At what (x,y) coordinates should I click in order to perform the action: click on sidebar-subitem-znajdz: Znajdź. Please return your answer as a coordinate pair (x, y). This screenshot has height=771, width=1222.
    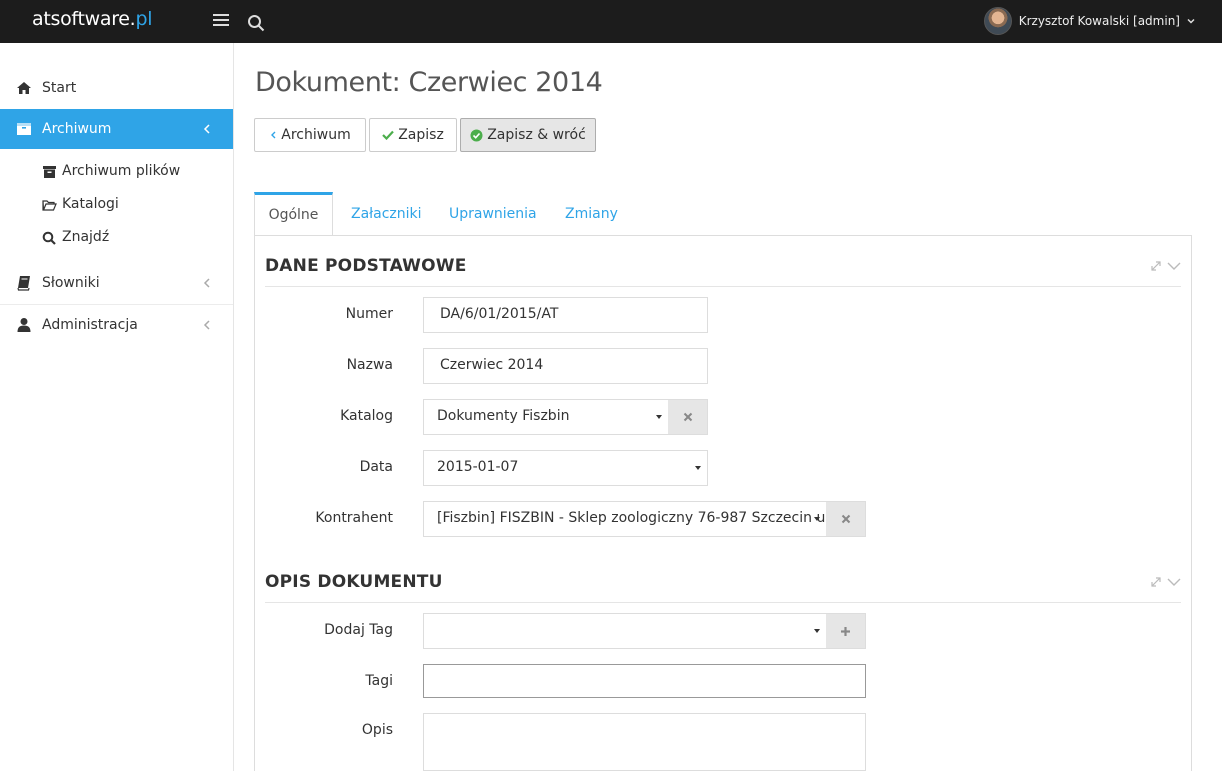
    Looking at the image, I should click on (116, 238).